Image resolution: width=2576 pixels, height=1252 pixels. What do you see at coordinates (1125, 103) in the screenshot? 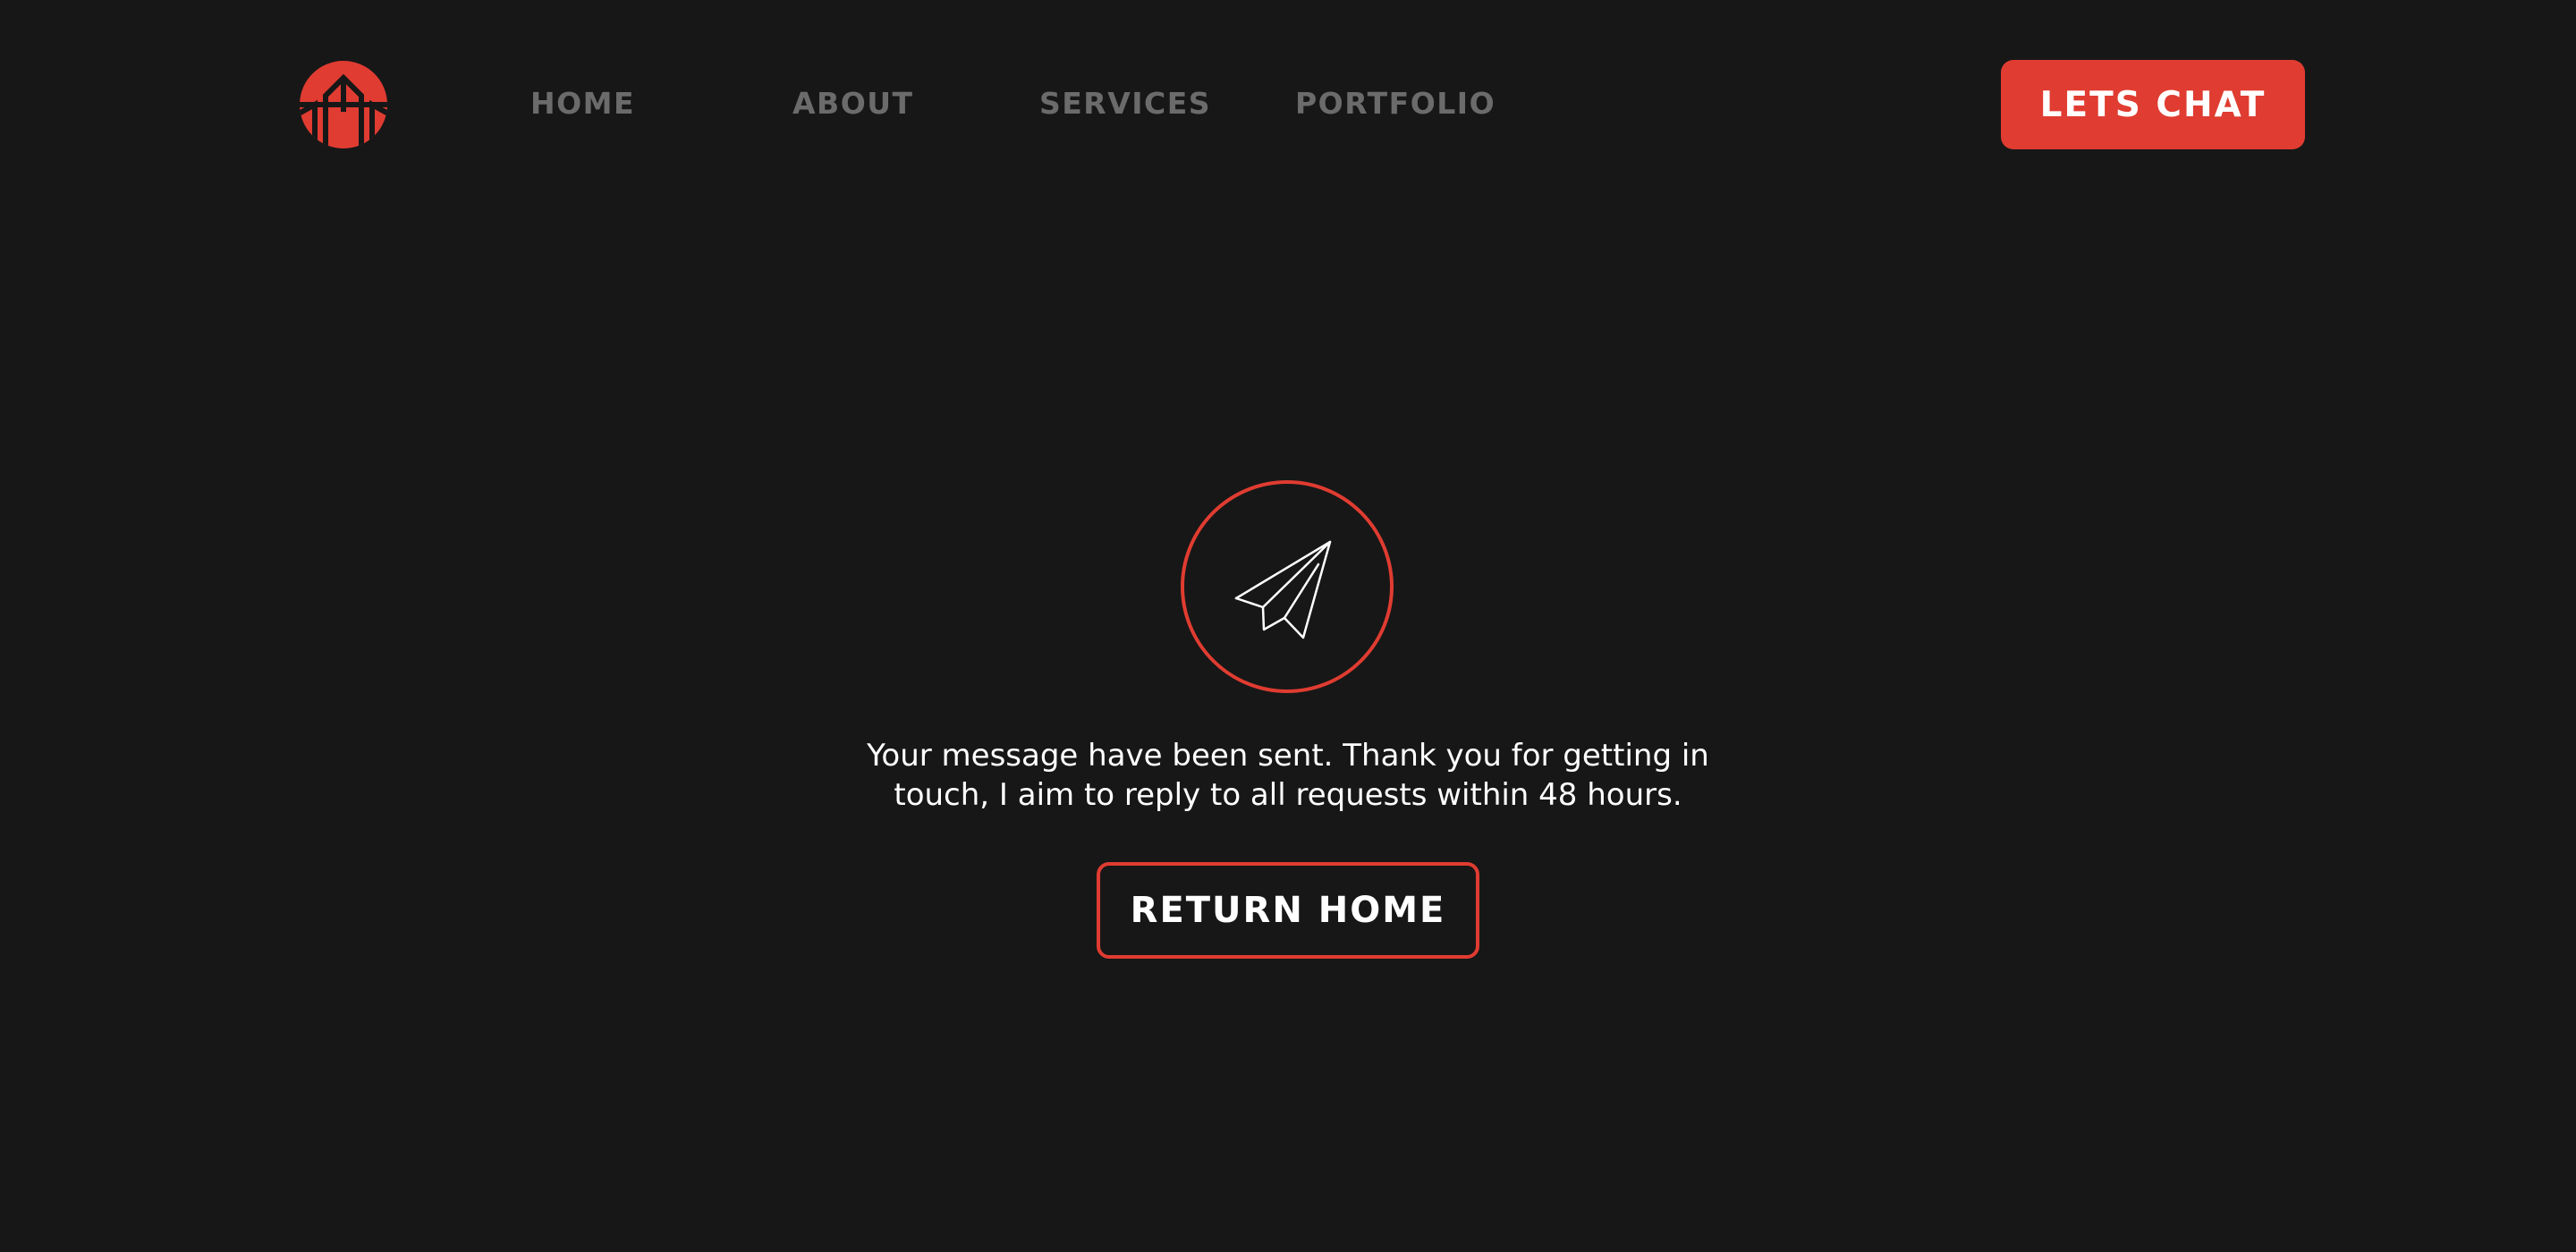
I see `nav-item-services: SERVICES` at bounding box center [1125, 103].